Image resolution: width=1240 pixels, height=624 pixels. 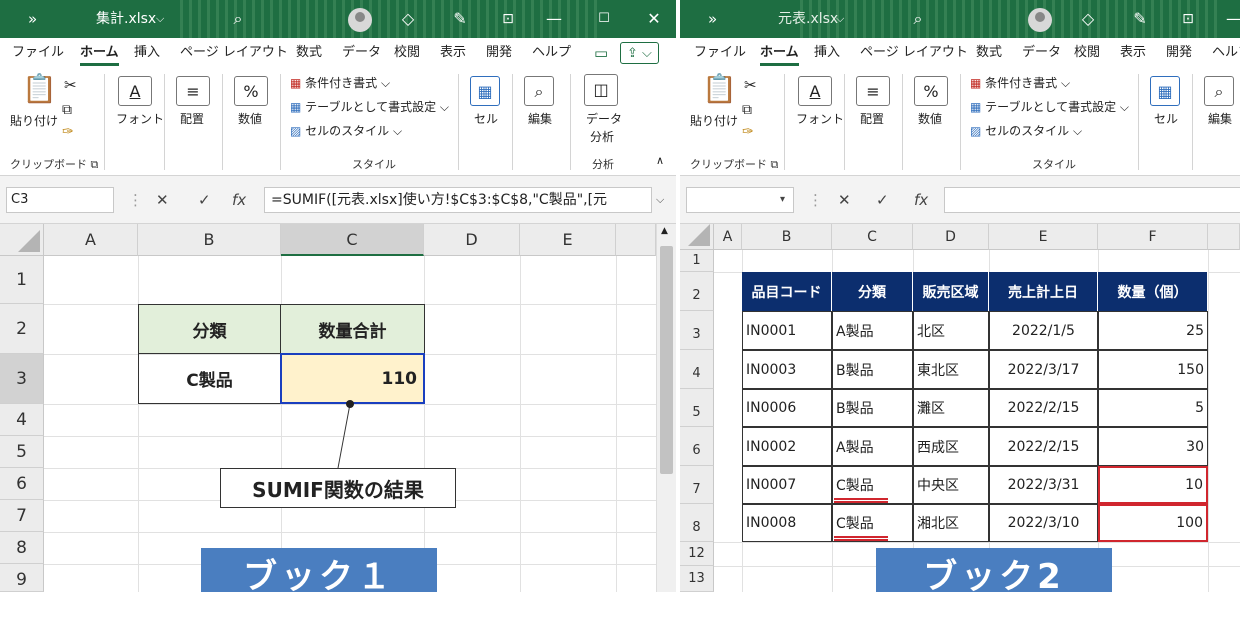 I want to click on table-cell: 灘区, so click(x=951, y=408).